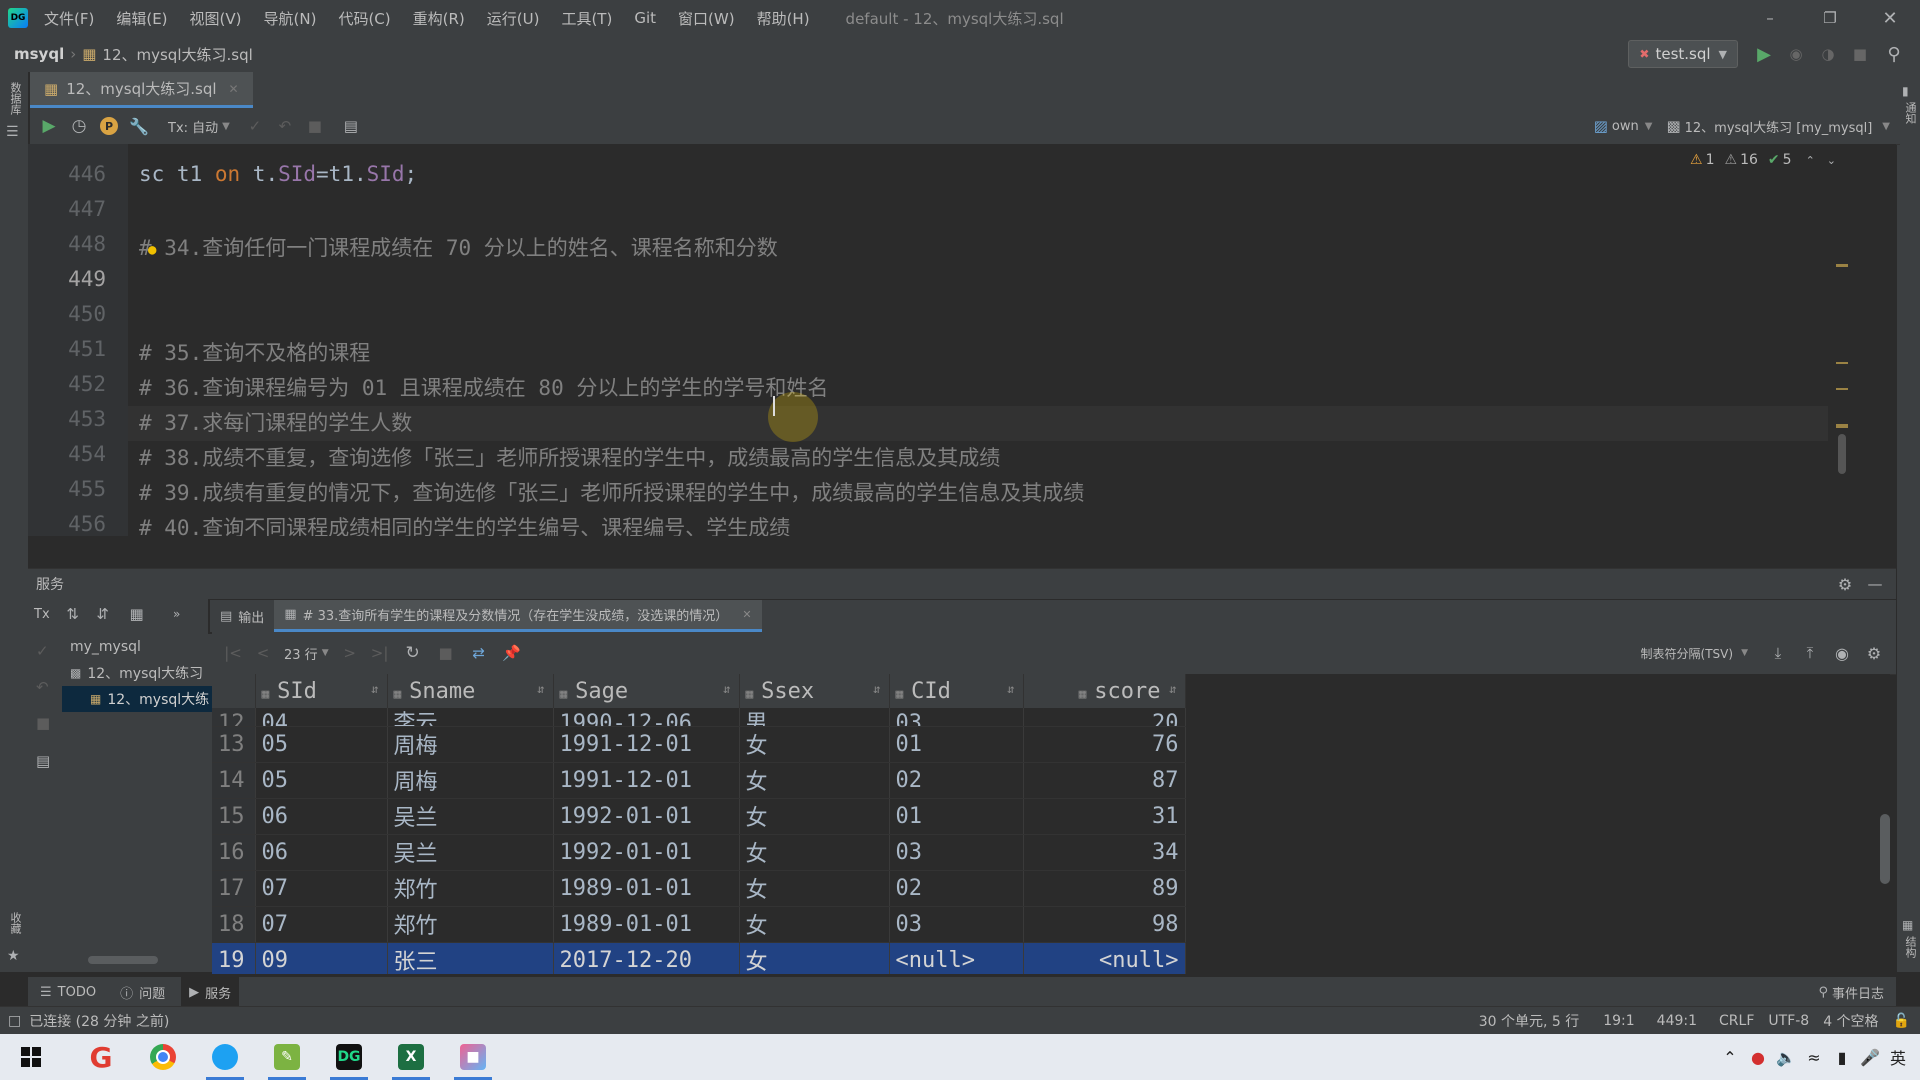 The height and width of the screenshot is (1080, 1920). What do you see at coordinates (1890, 18) in the screenshot?
I see `close-icon: ✕` at bounding box center [1890, 18].